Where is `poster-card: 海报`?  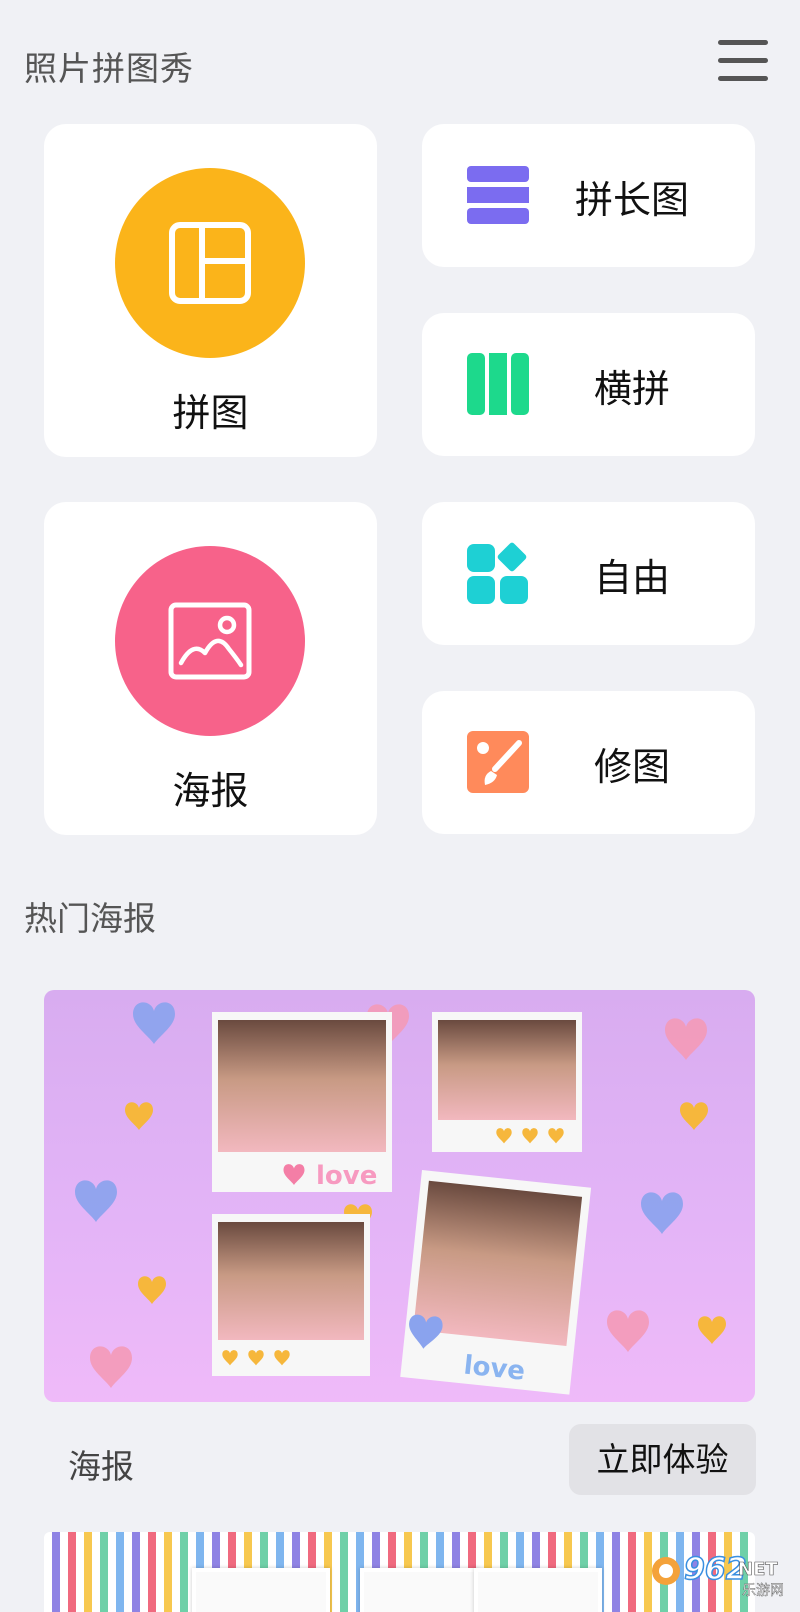
poster-card: 海报 is located at coordinates (210, 668).